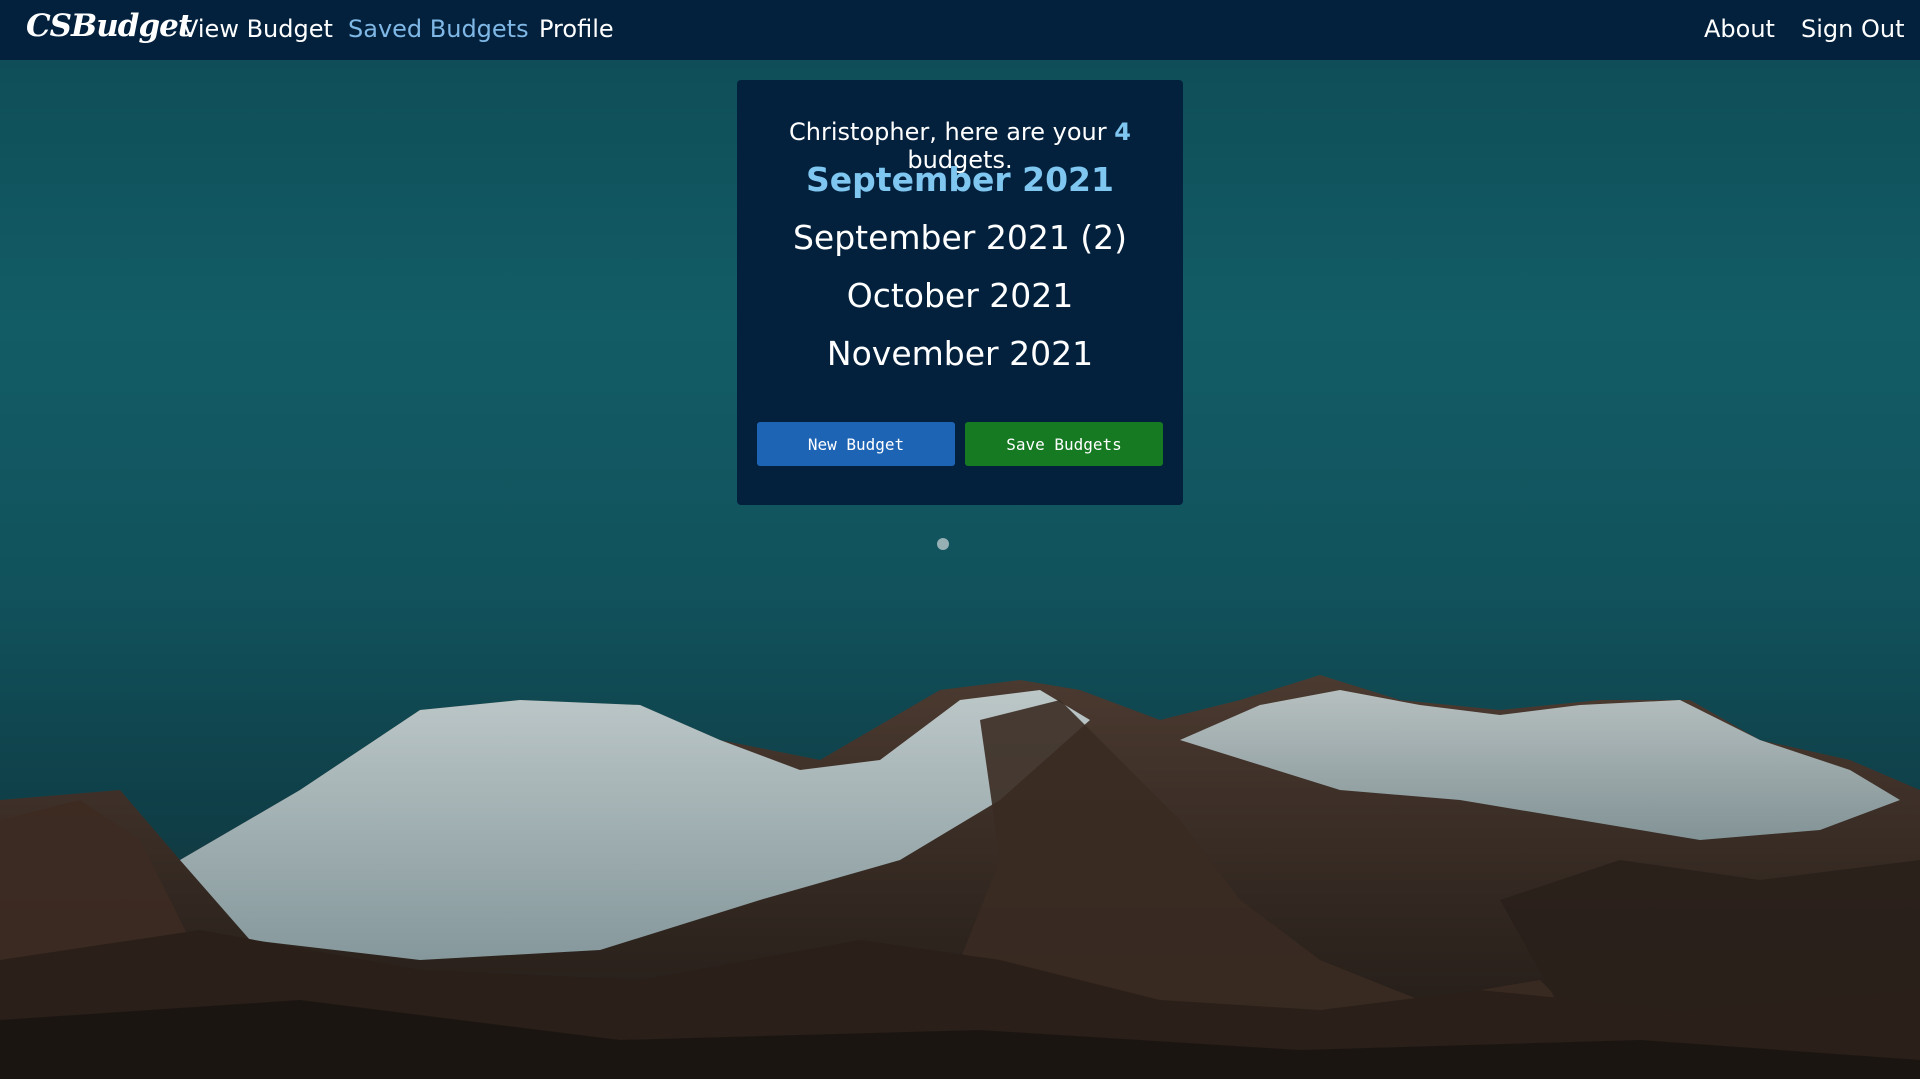 Image resolution: width=1920 pixels, height=1079 pixels. I want to click on budget-count: 4, so click(1122, 132).